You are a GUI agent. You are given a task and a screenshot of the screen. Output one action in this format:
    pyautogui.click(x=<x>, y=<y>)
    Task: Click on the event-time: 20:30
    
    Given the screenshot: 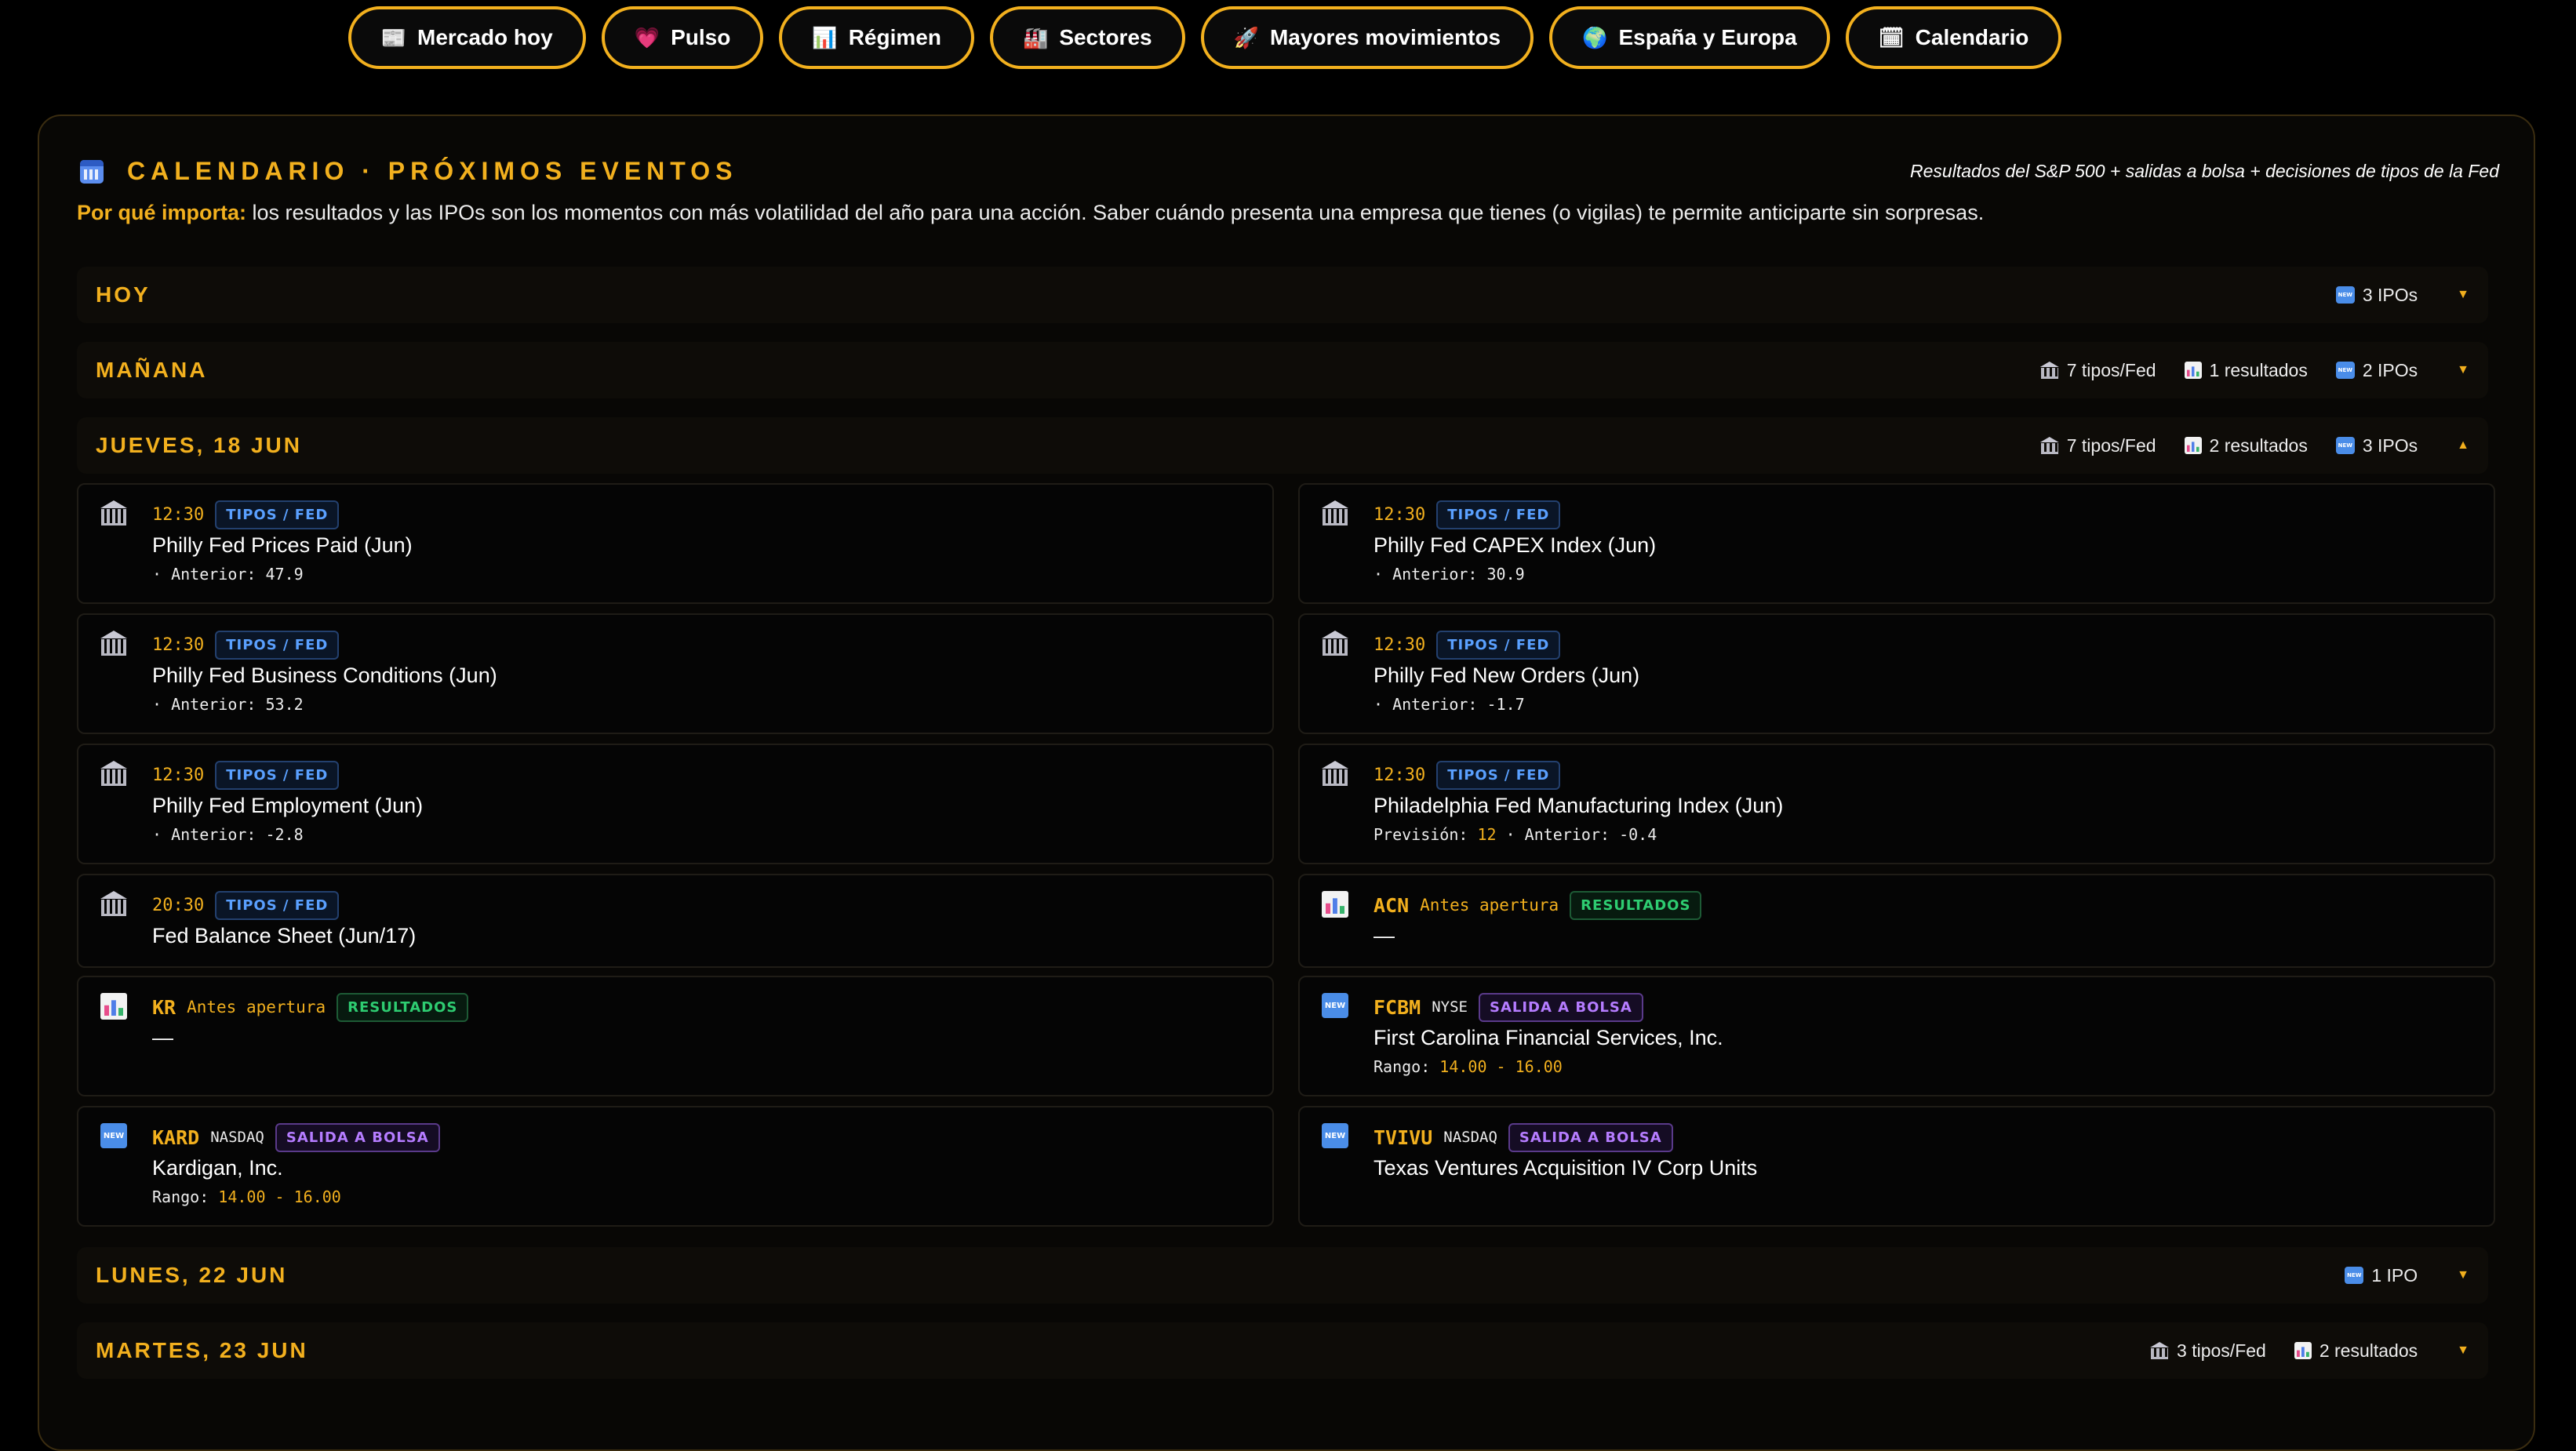 What is the action you would take?
    pyautogui.click(x=178, y=905)
    